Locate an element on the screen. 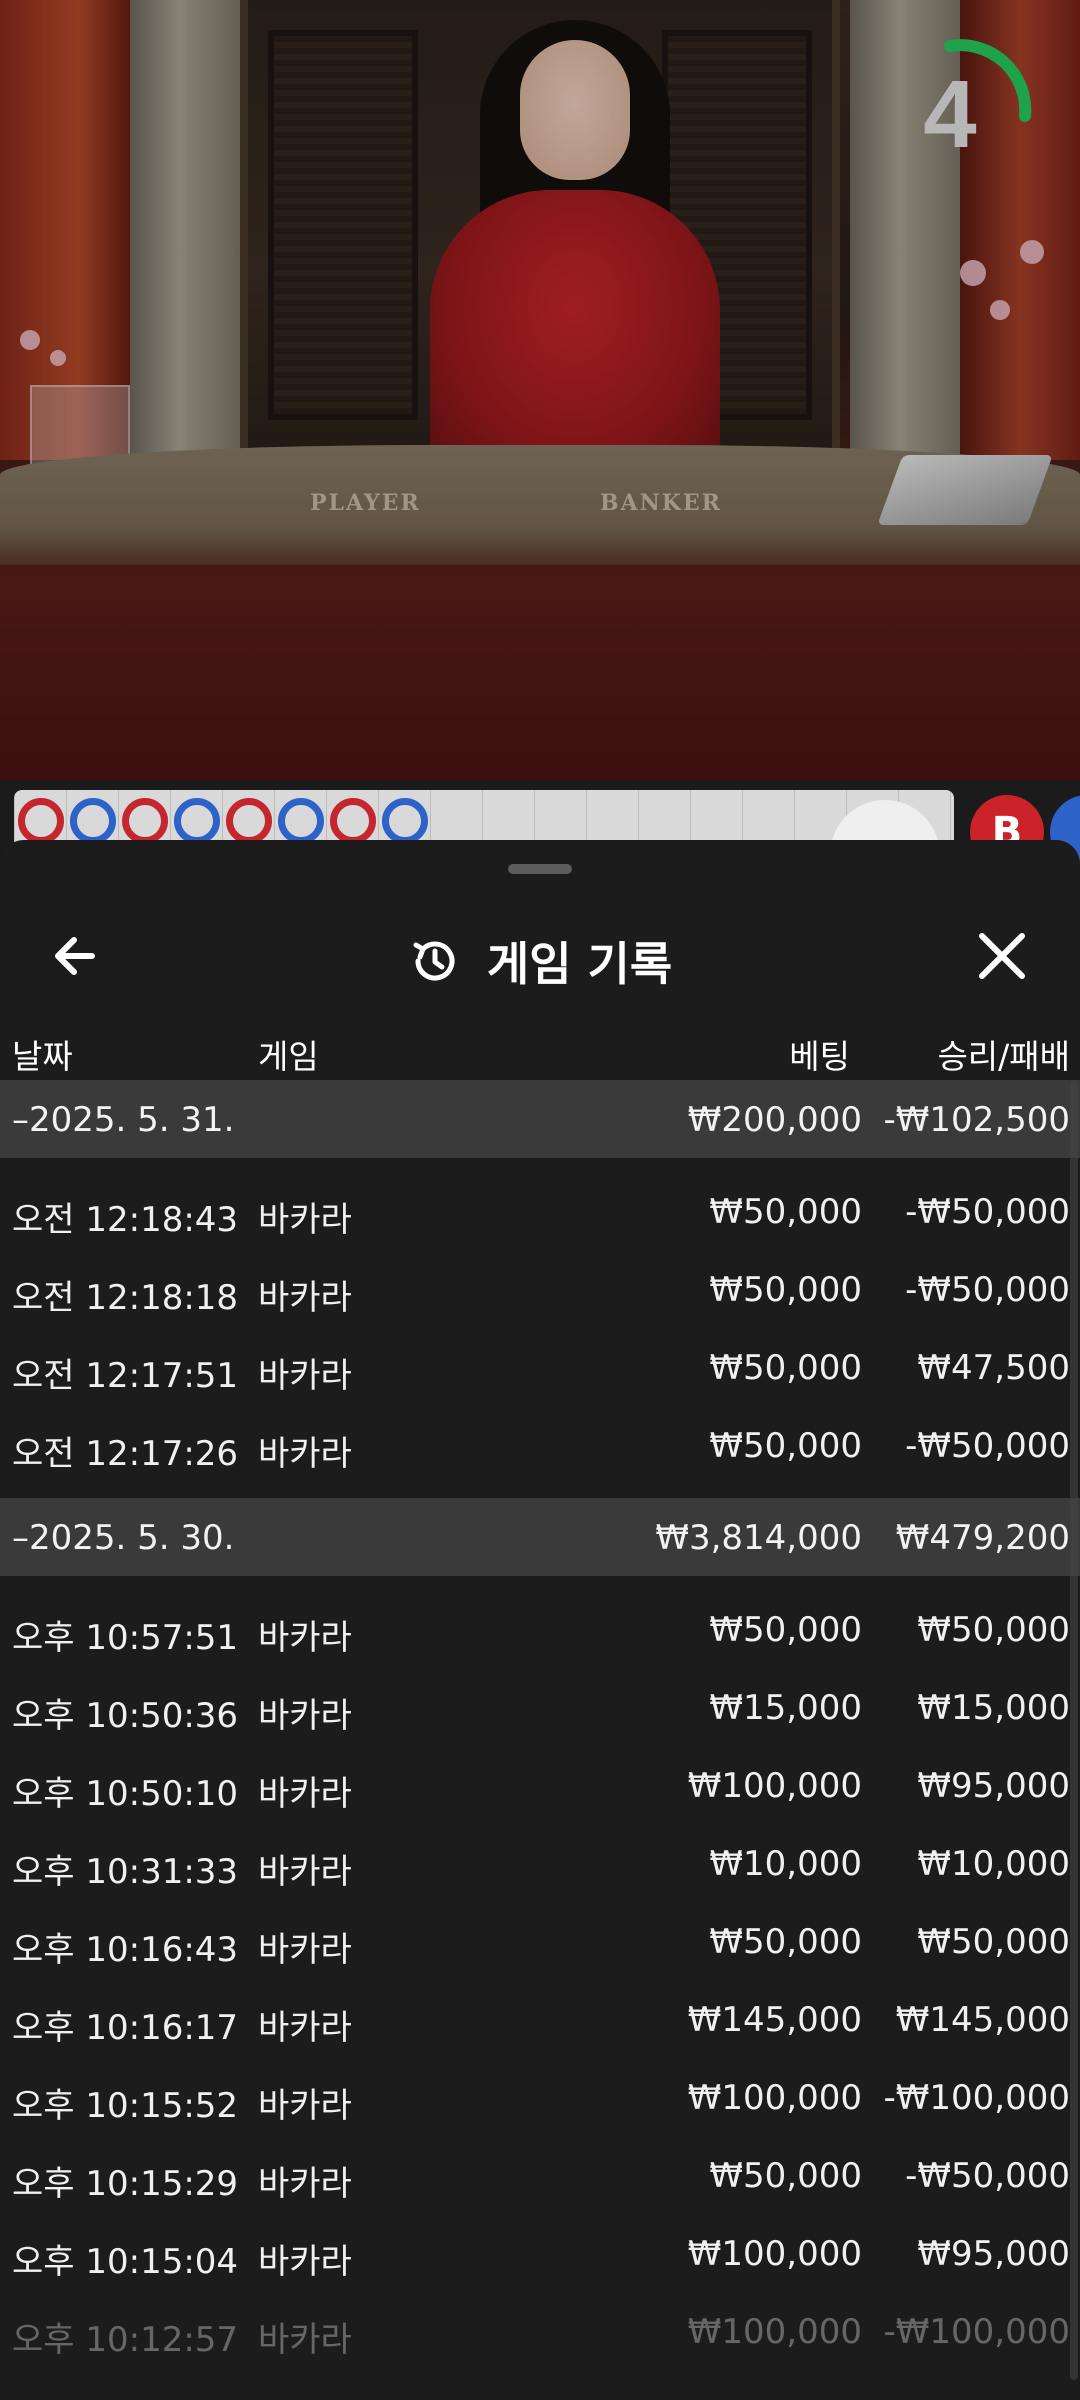  row-bet: ₩10,000 is located at coordinates (785, 1864).